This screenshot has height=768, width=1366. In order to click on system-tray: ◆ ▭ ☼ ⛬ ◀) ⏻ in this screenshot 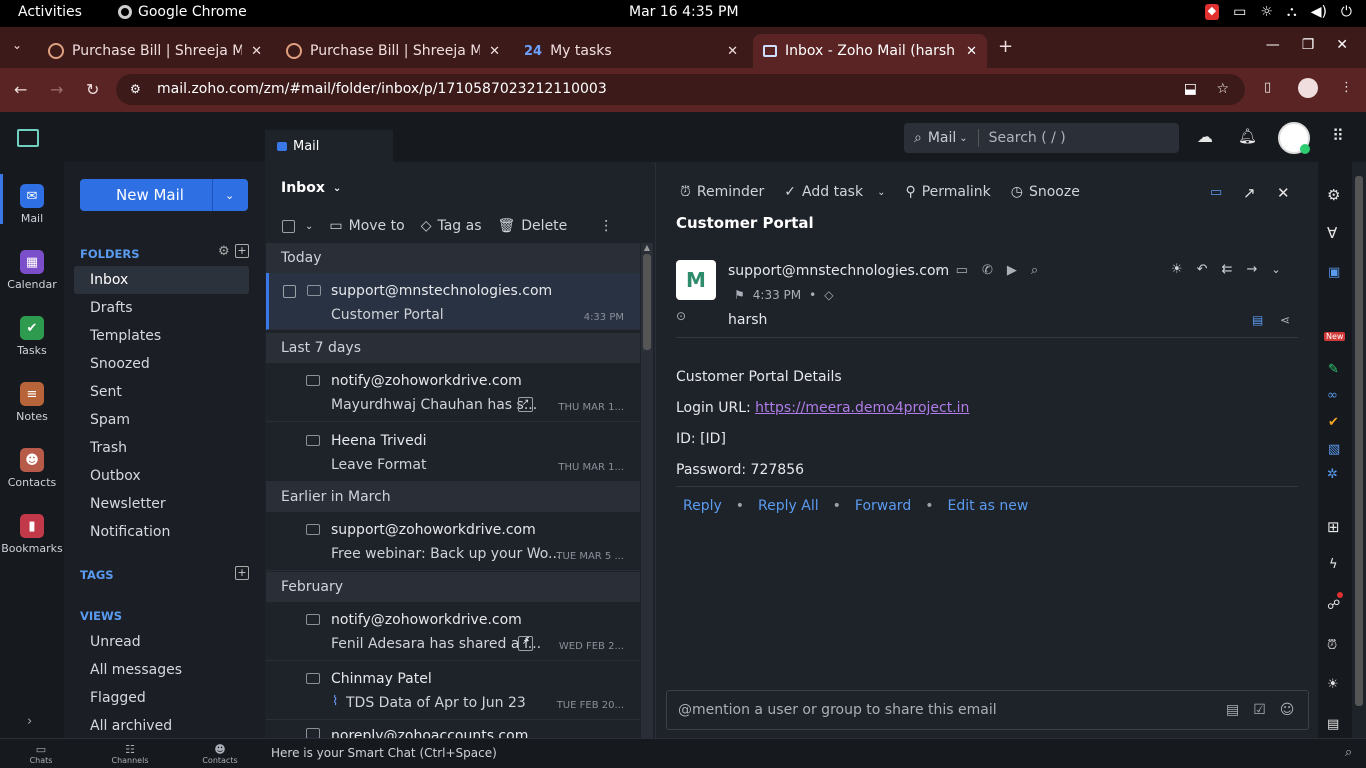, I will do `click(1278, 12)`.